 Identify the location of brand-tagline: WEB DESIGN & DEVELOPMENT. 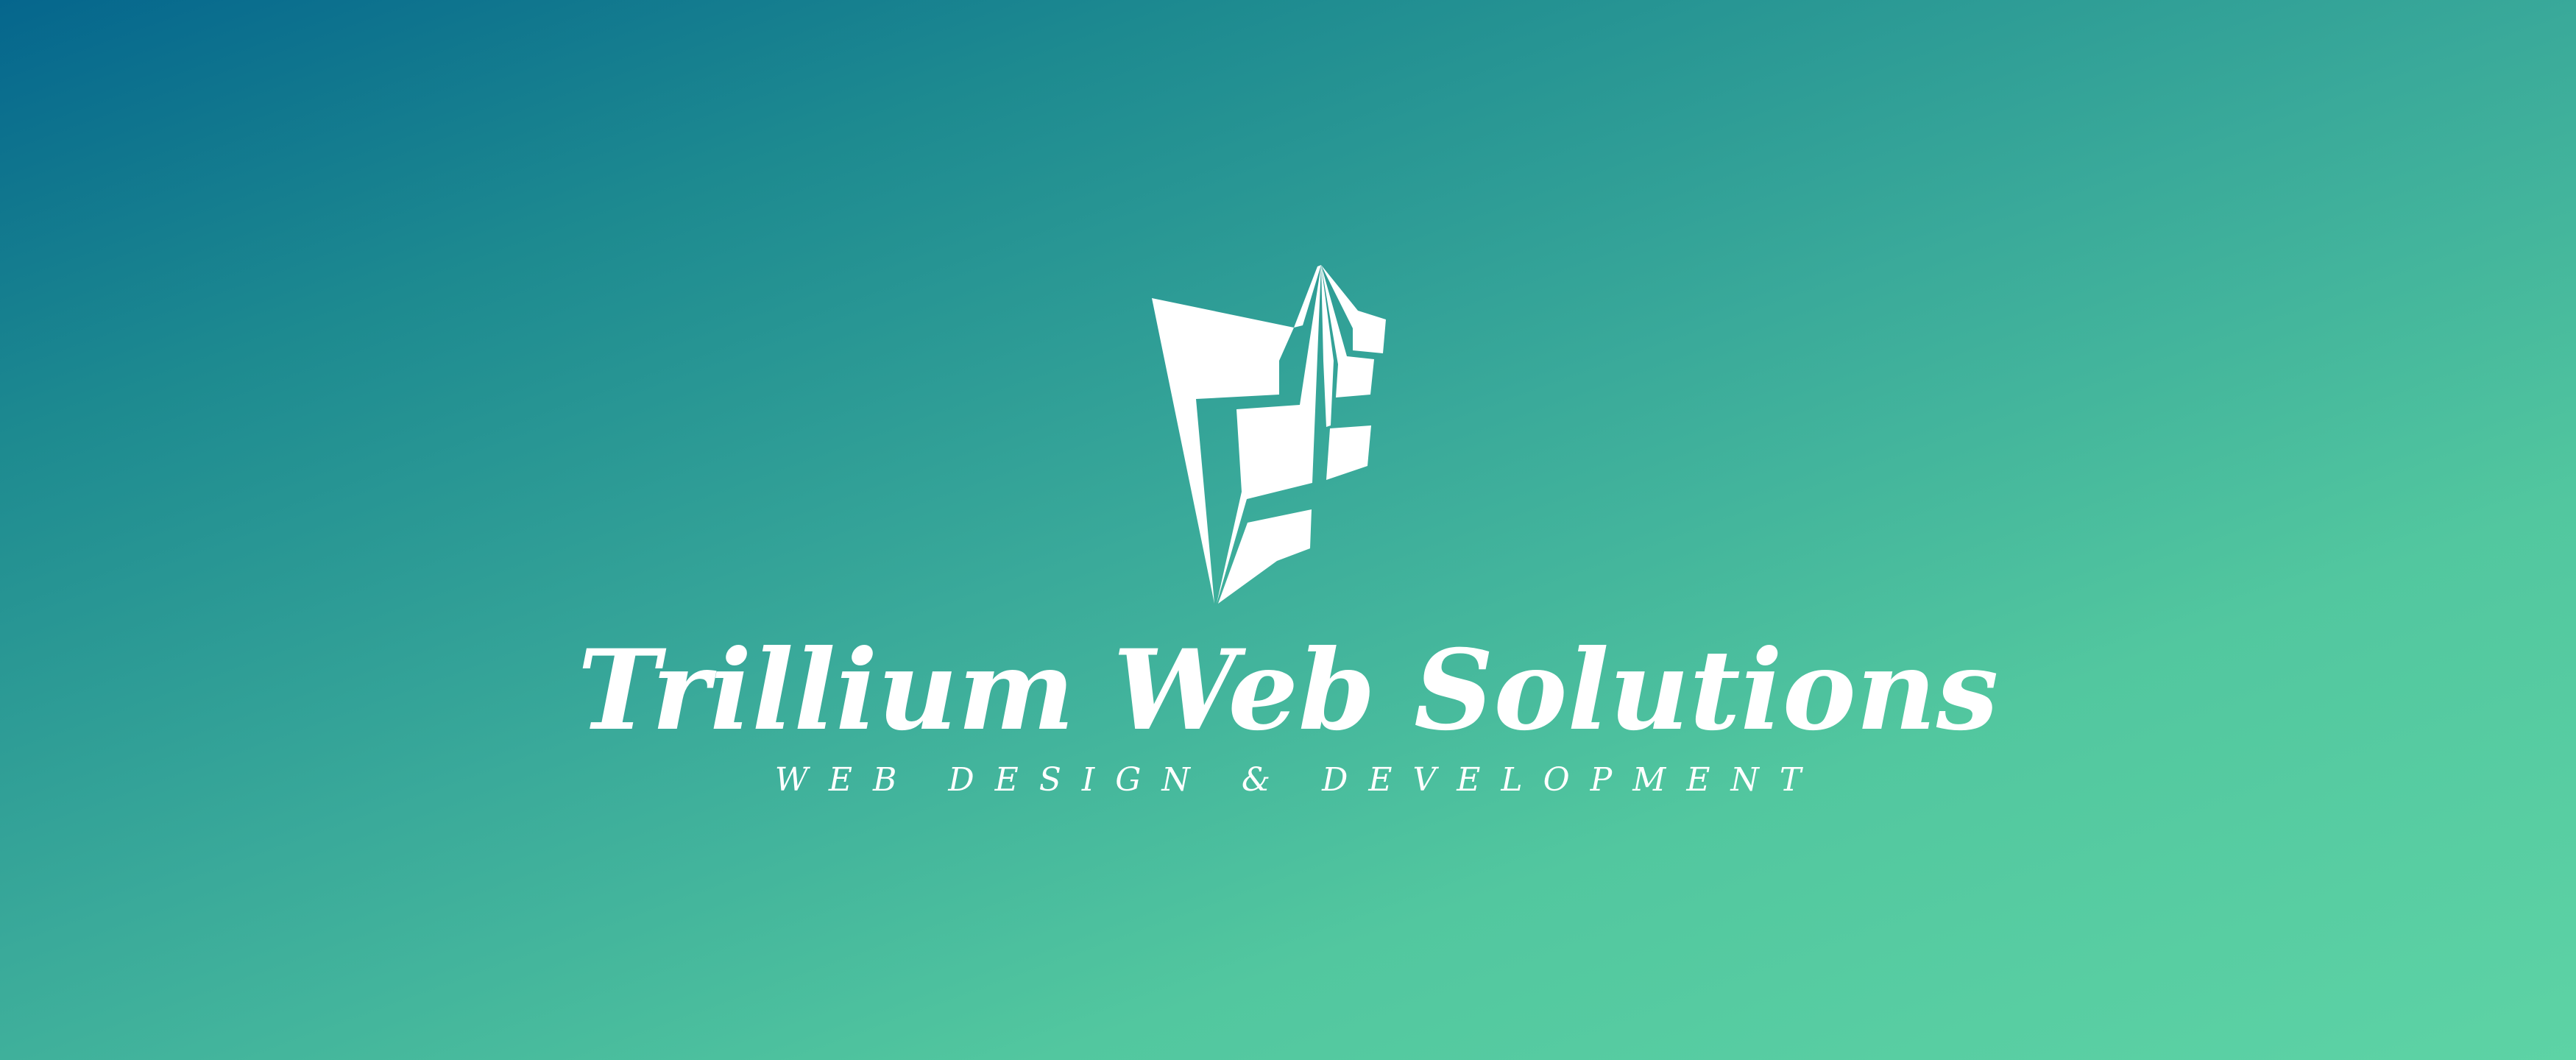
(1298, 780).